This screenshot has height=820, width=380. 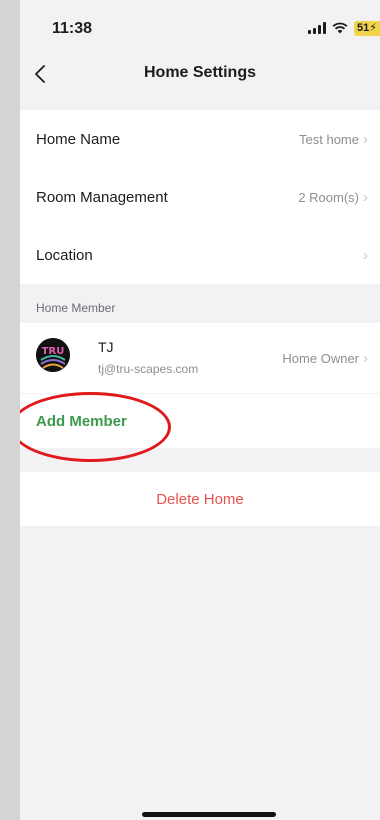 I want to click on home-name-value: Test home, so click(x=329, y=139).